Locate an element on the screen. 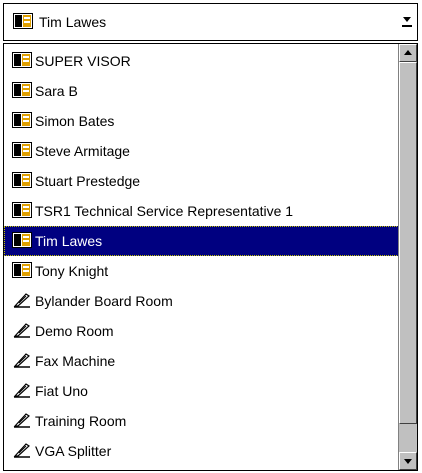 This screenshot has width=422, height=473. vertical-scrollbar is located at coordinates (407, 257).